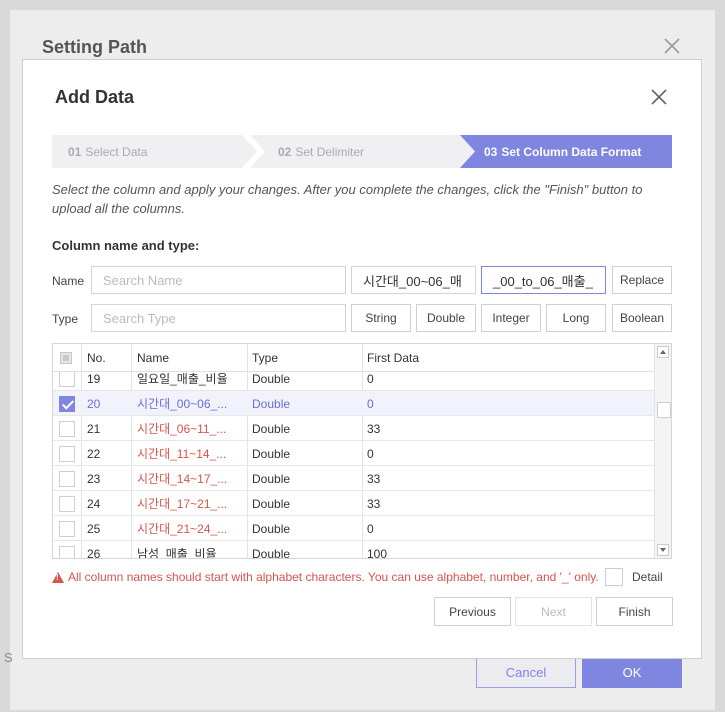 This screenshot has width=725, height=712. I want to click on side-text: S, so click(8, 657).